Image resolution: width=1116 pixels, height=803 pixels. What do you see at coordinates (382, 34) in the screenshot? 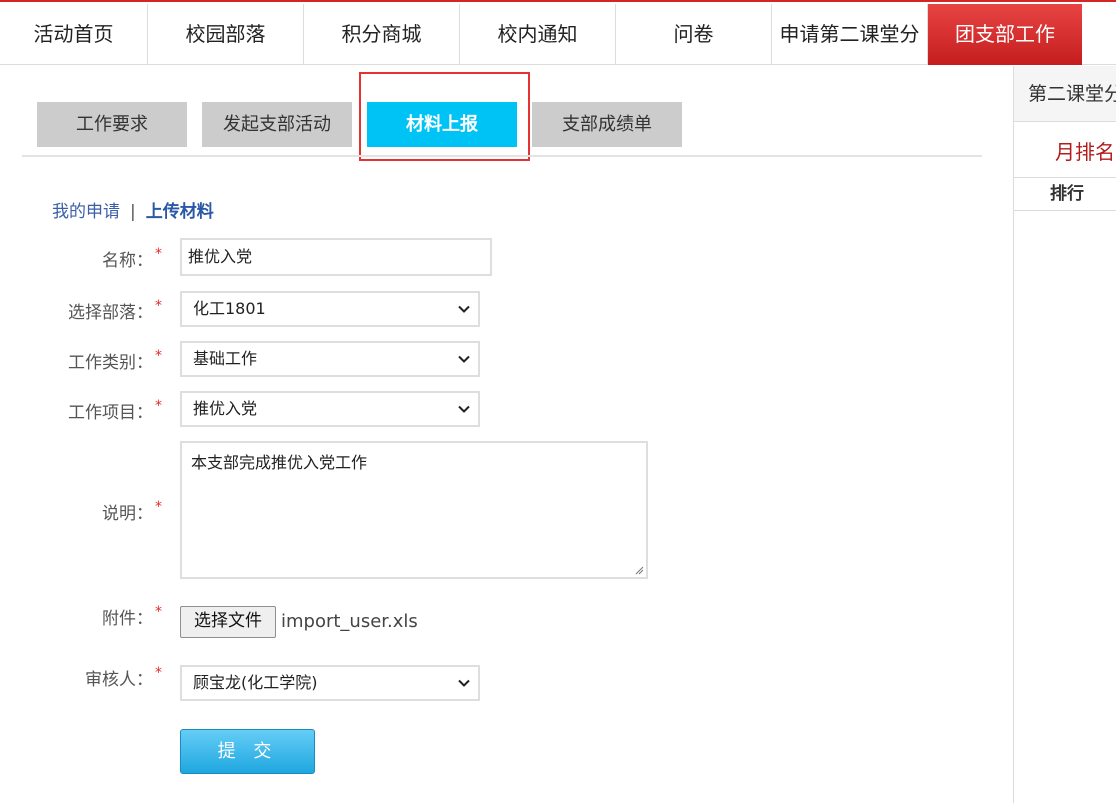
I see `nav-item-points-mall: 积分商城` at bounding box center [382, 34].